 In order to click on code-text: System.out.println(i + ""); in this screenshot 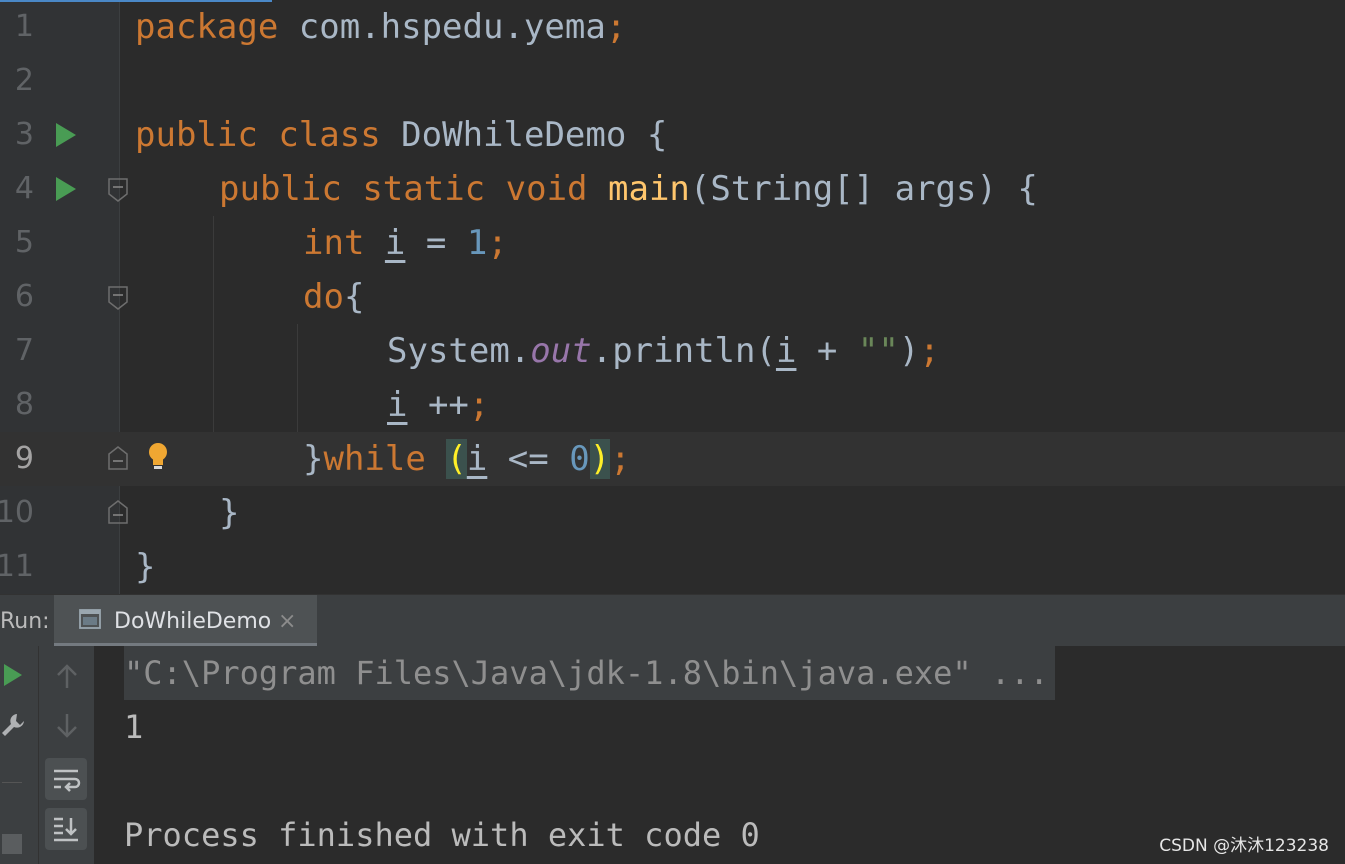, I will do `click(663, 351)`.